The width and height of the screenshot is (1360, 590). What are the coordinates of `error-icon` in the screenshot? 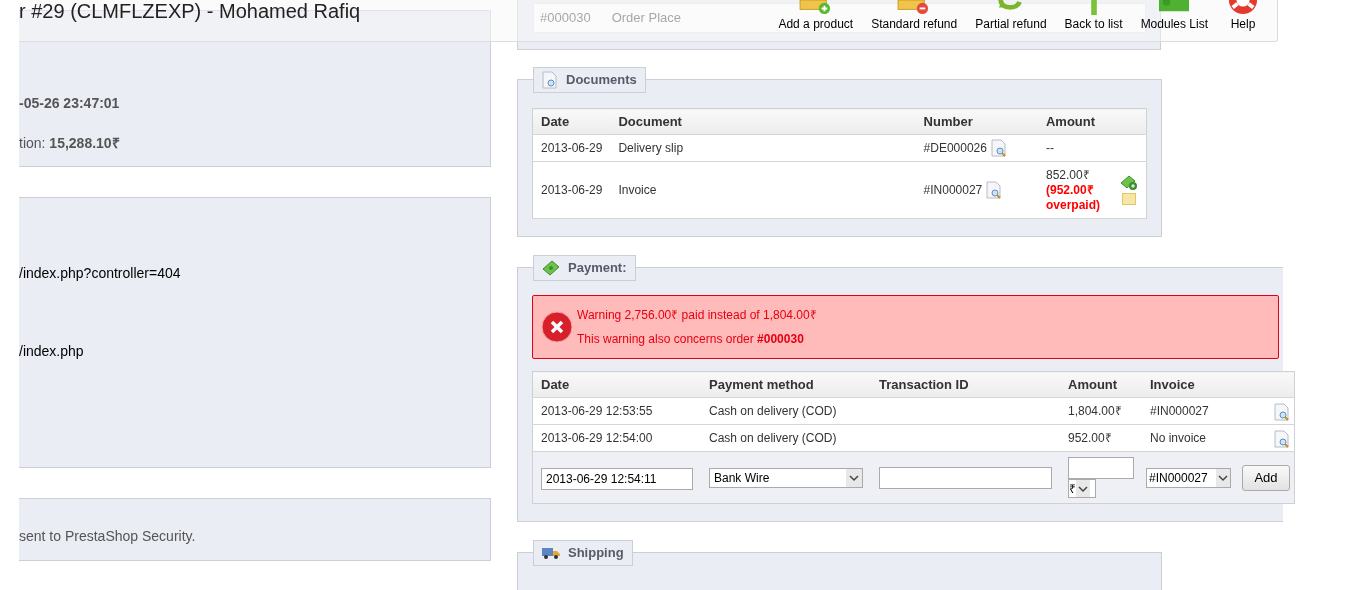 It's located at (557, 327).